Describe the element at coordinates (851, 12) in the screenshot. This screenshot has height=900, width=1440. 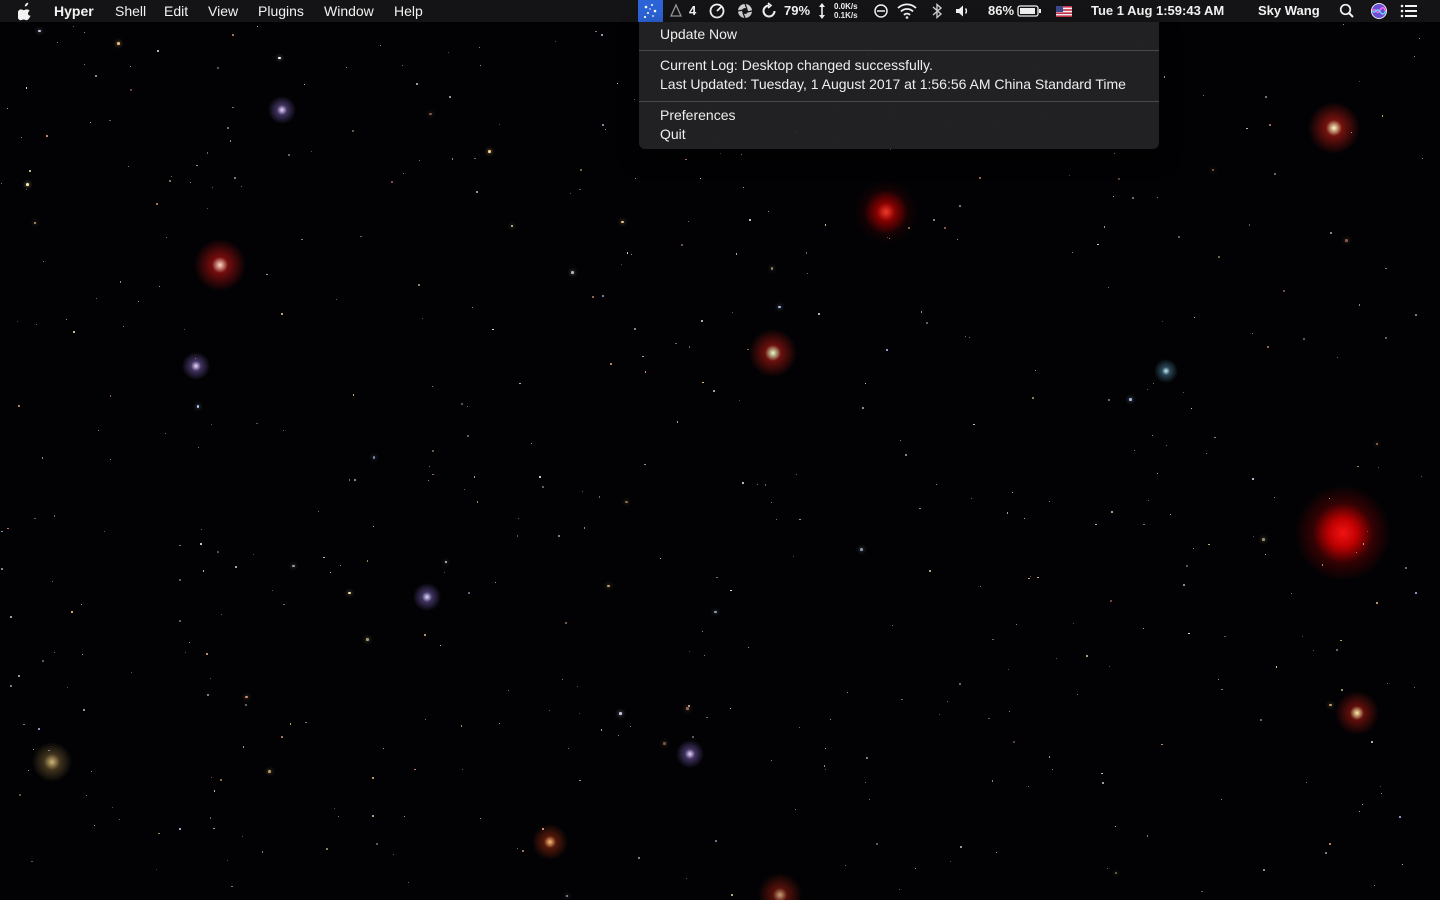
I see `network-speed: 0.0K/s 0.1K/s` at that location.